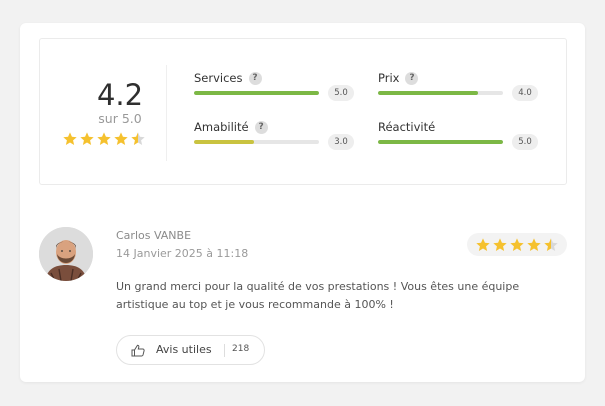 The image size is (605, 406). I want to click on criterion-reactivite: Réactivité 5.0, so click(458, 134).